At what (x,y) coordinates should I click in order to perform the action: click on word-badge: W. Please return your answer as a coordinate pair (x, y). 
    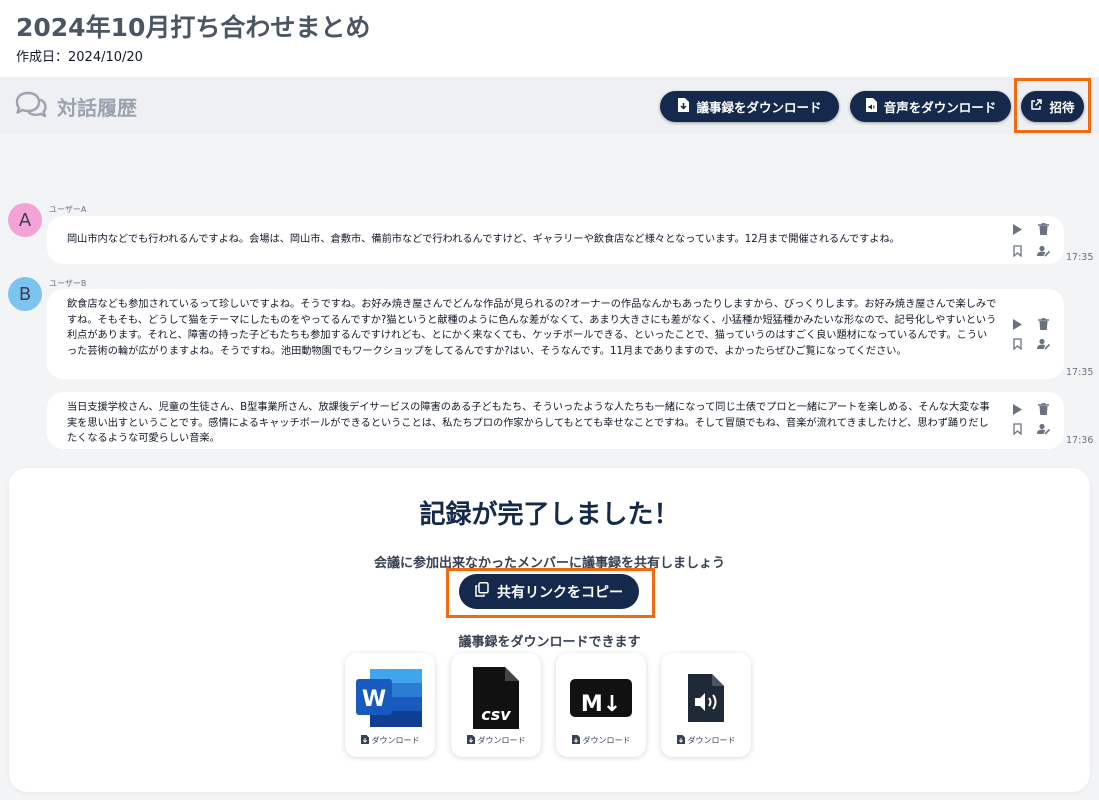
    Looking at the image, I should click on (374, 699).